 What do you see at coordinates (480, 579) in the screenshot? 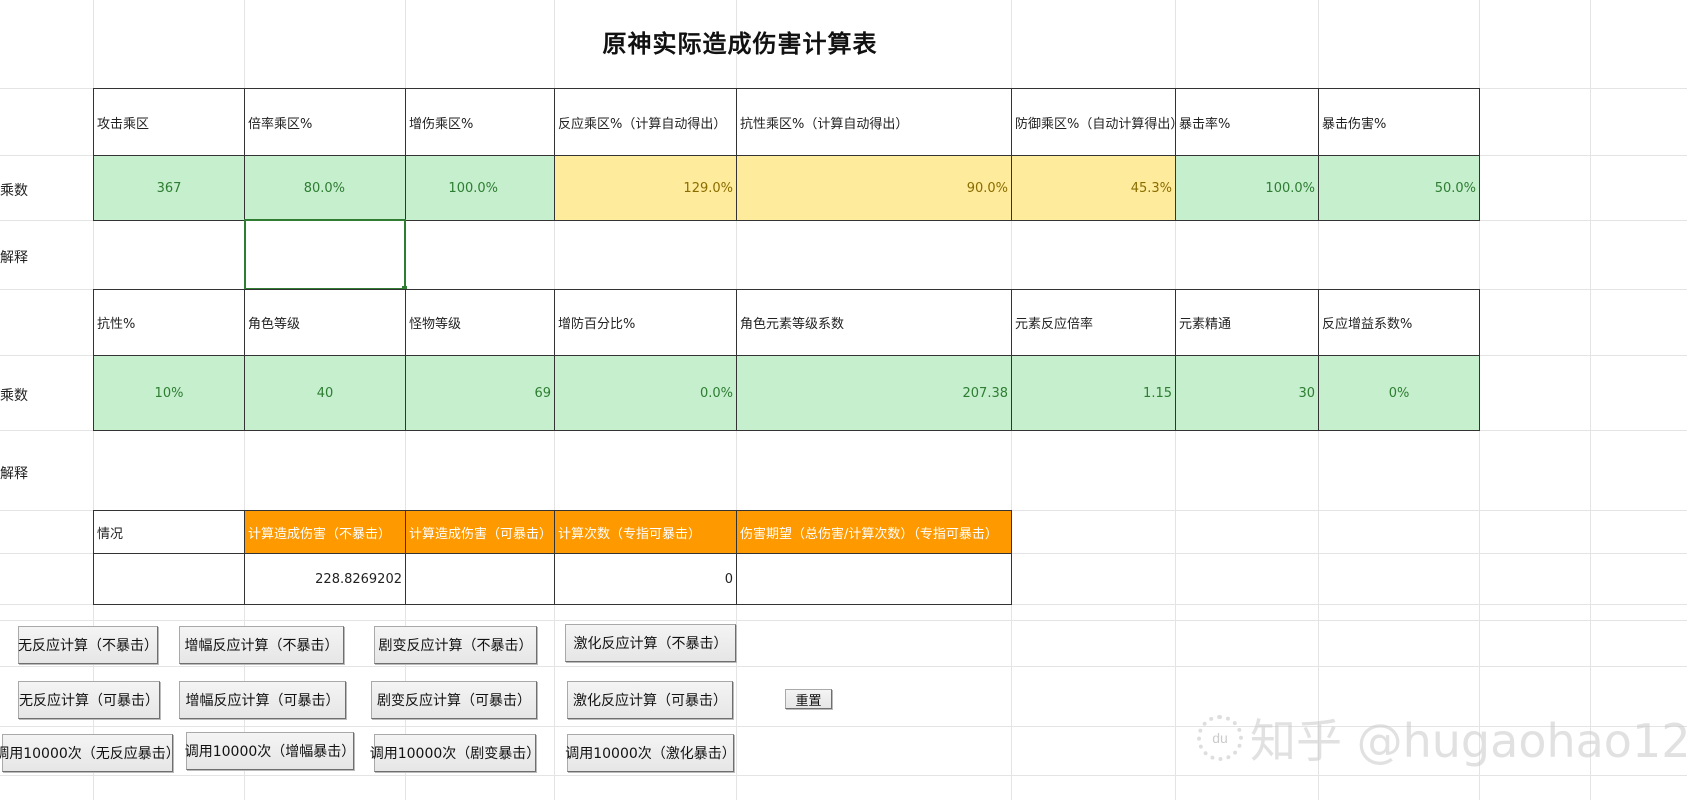
I see `result-value-dmg-crit` at bounding box center [480, 579].